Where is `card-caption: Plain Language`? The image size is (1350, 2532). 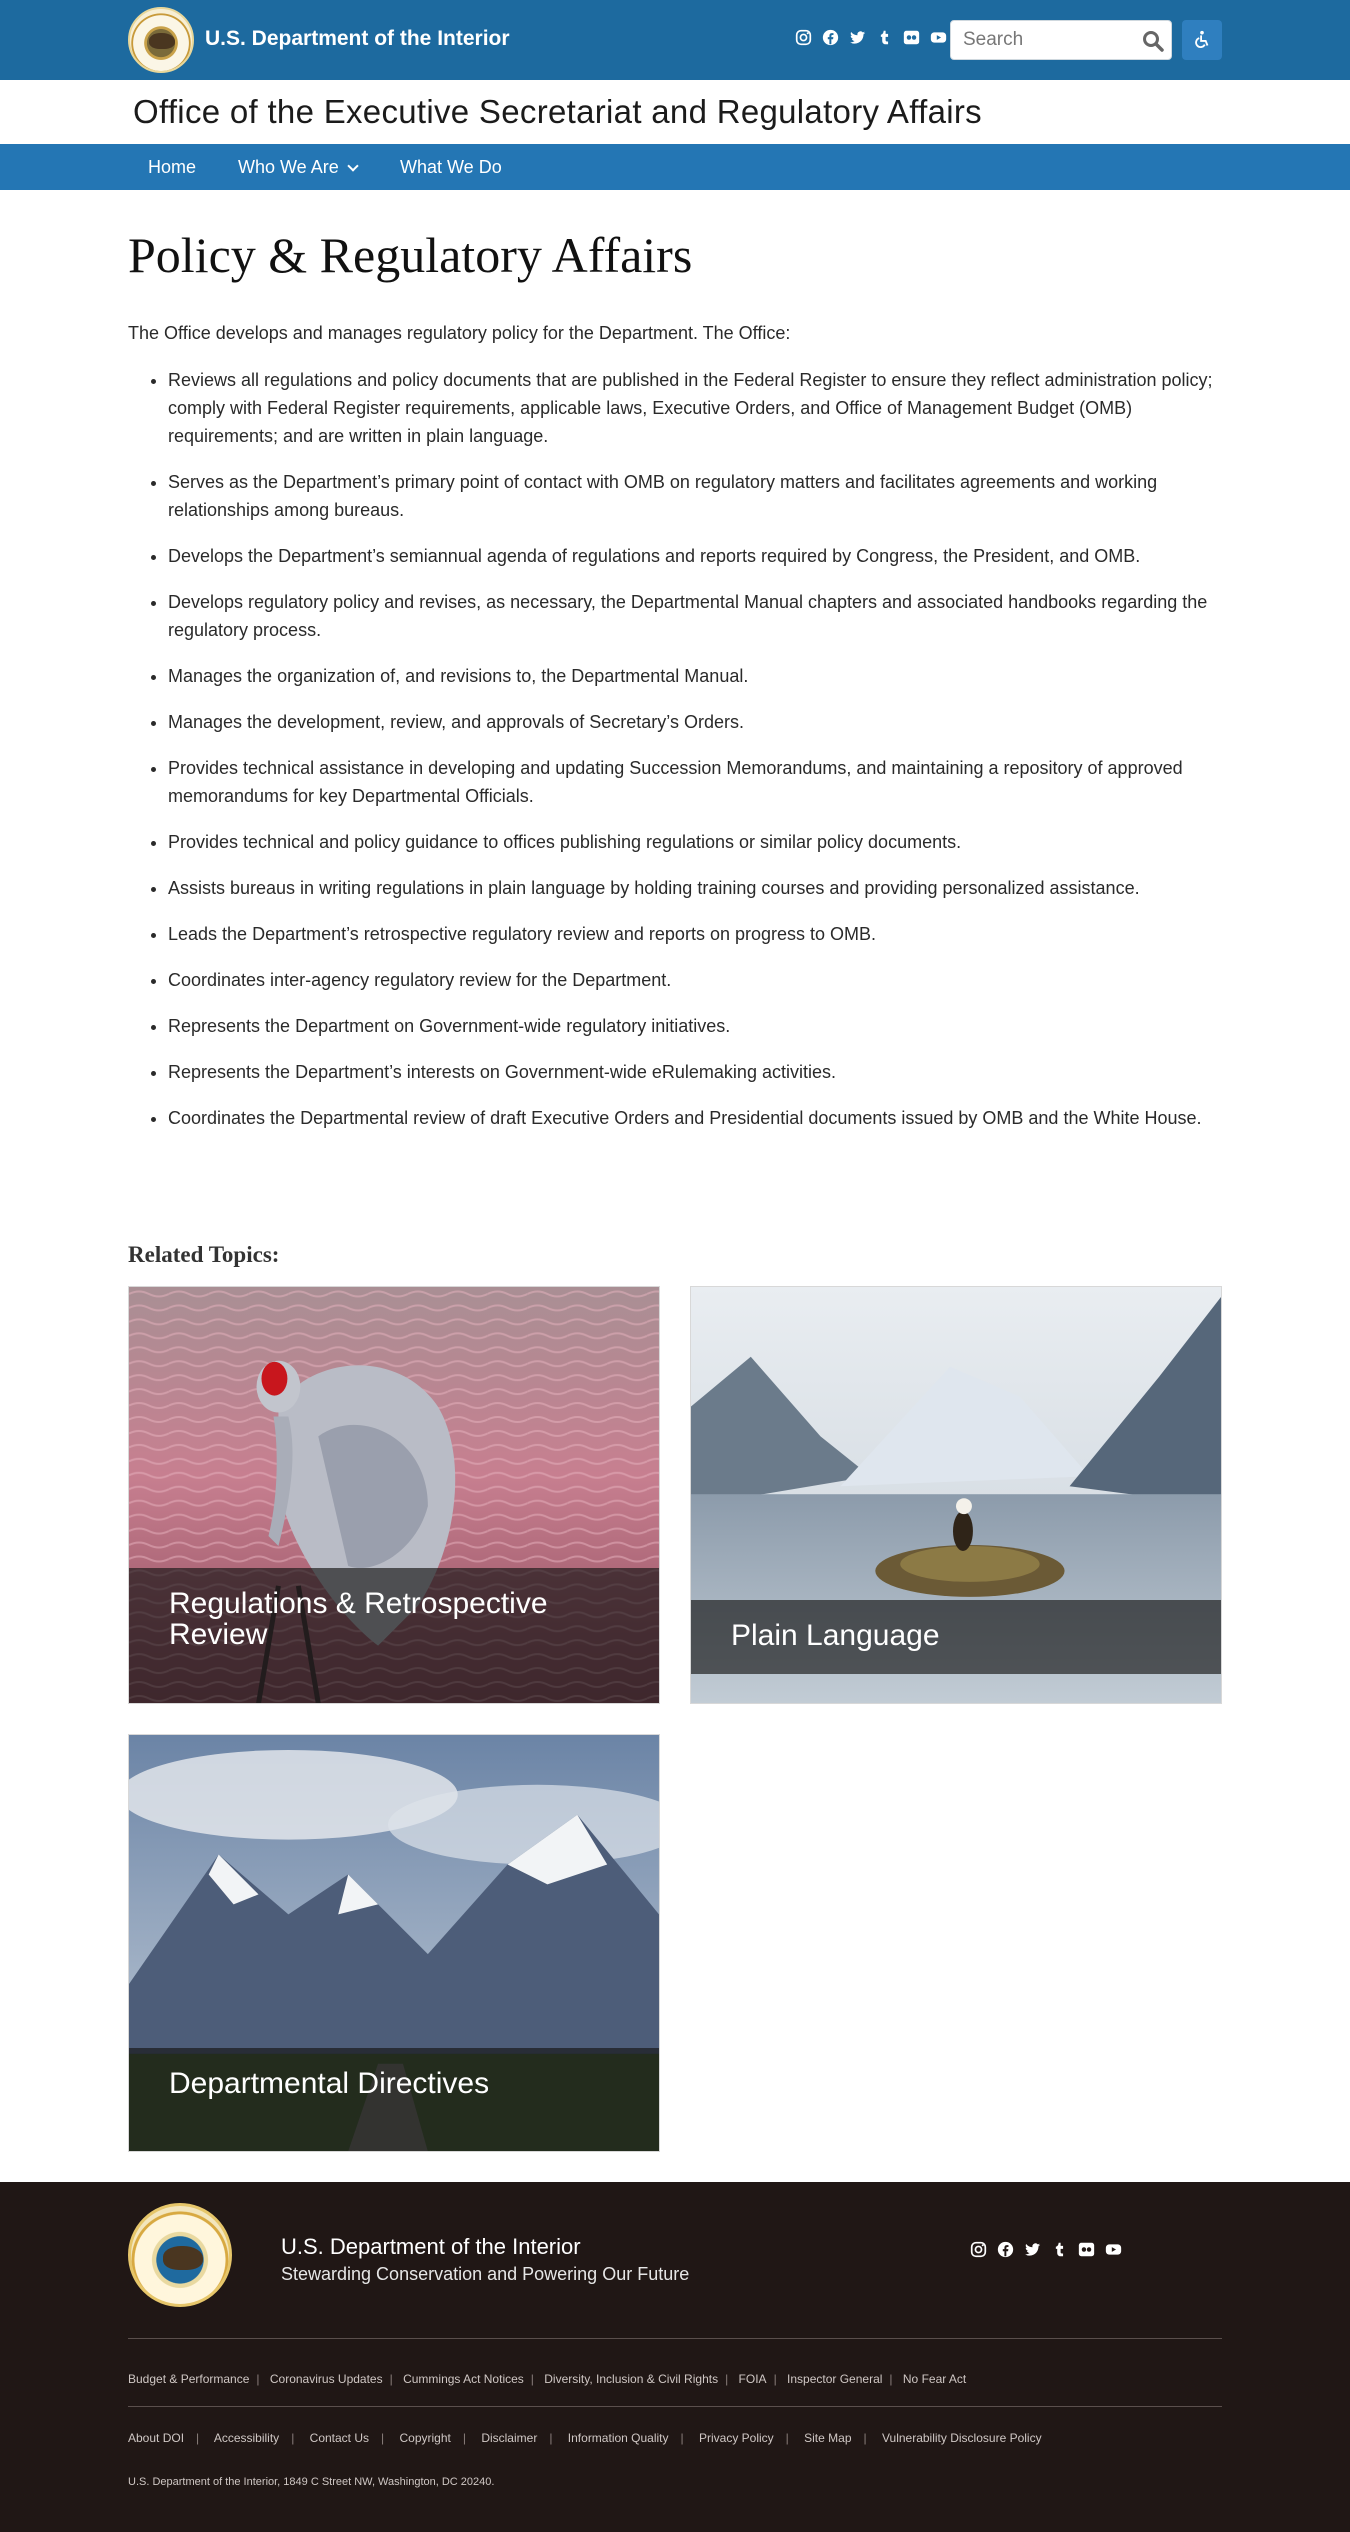
card-caption: Plain Language is located at coordinates (956, 1637).